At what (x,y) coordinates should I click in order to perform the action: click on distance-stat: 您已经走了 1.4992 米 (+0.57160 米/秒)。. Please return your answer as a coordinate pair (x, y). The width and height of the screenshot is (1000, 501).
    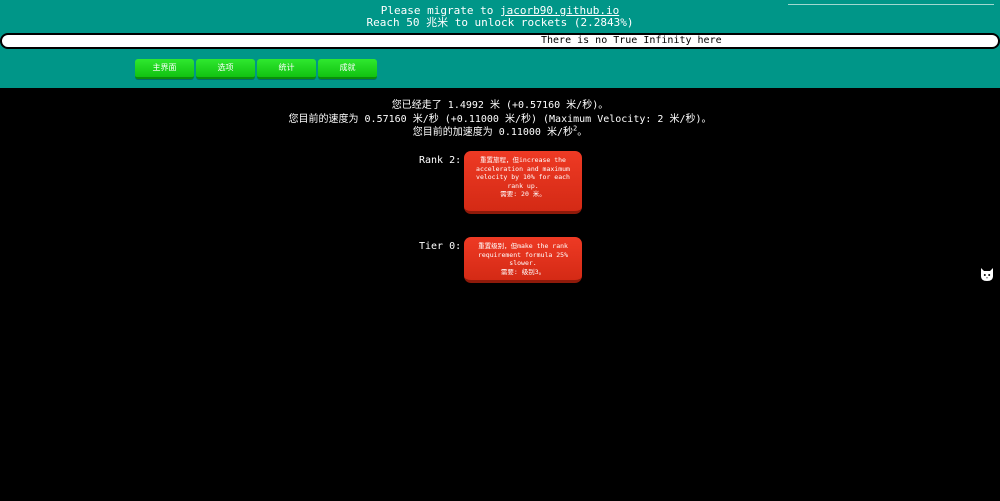
    Looking at the image, I should click on (500, 105).